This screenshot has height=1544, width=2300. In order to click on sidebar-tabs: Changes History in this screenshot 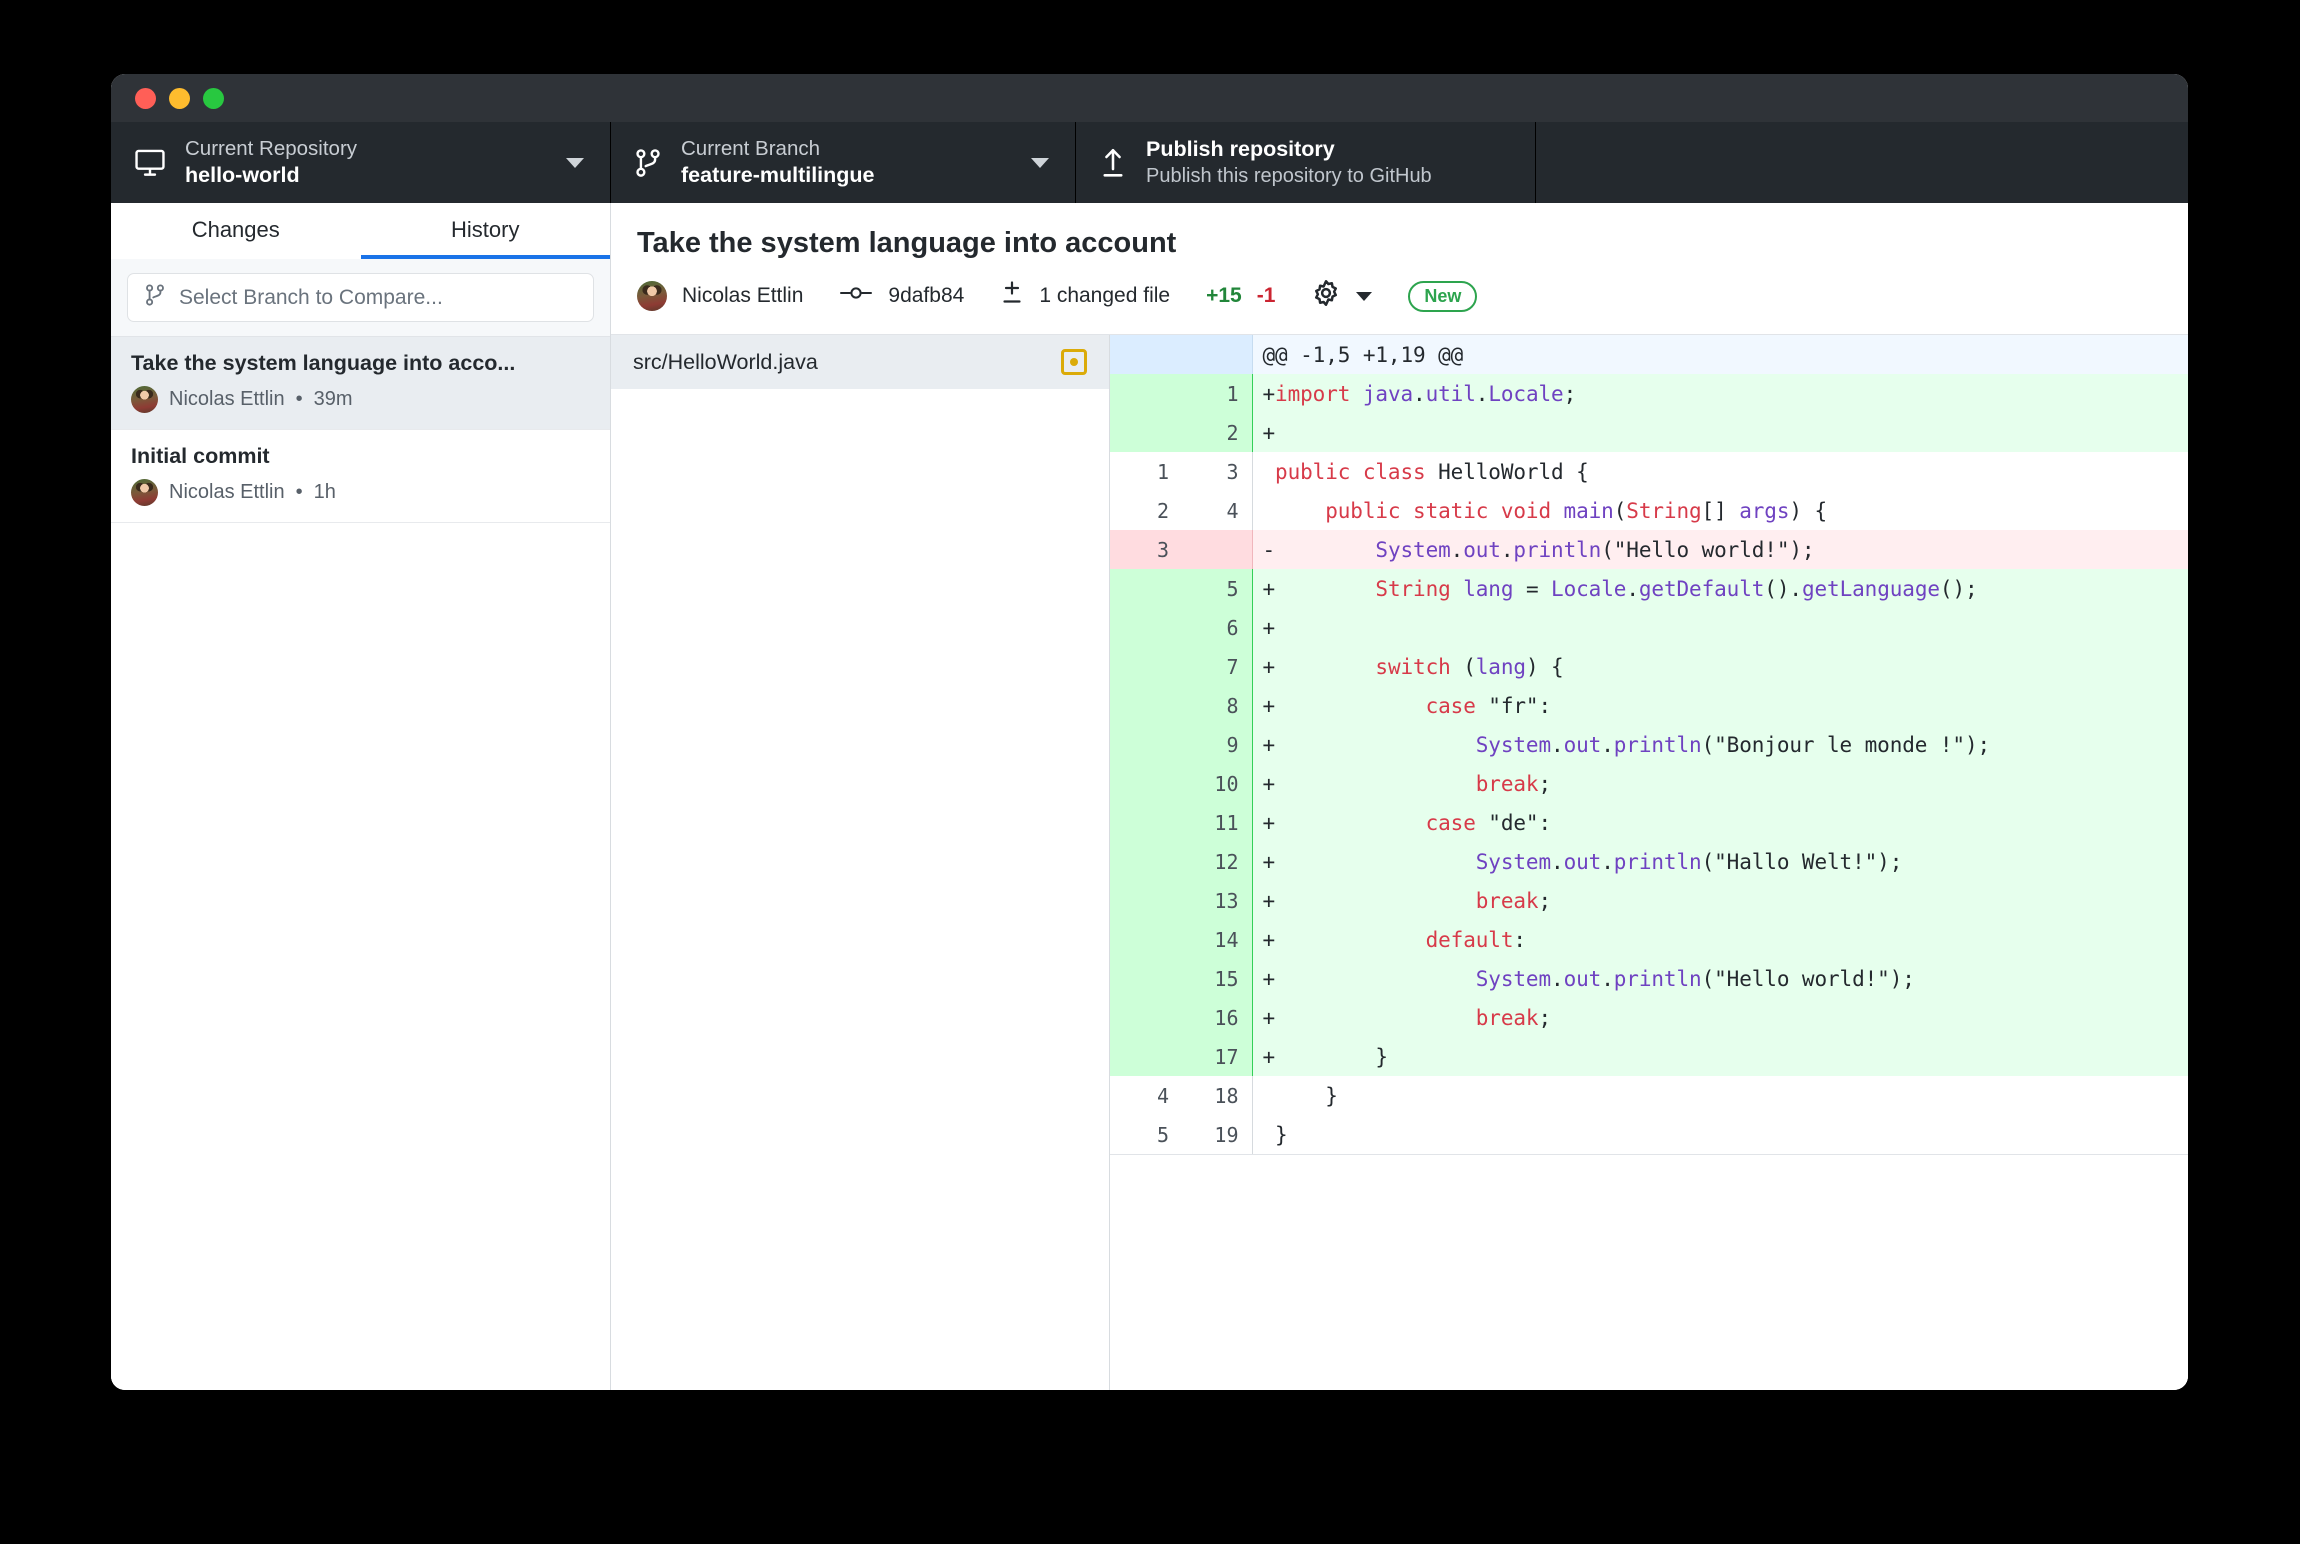, I will do `click(360, 231)`.